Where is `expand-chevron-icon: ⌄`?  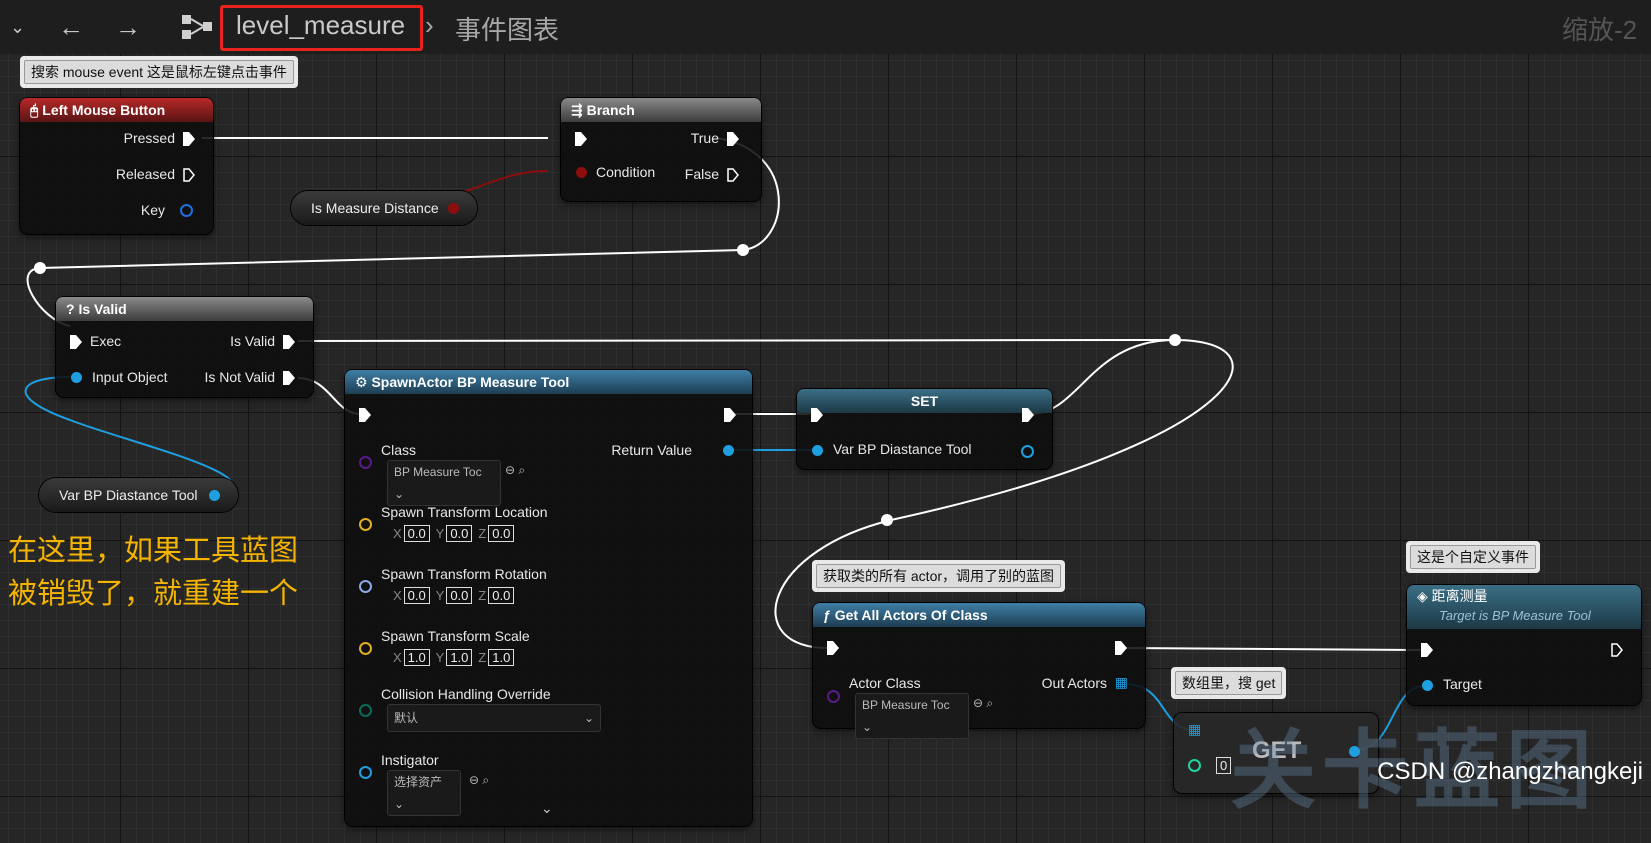
expand-chevron-icon: ⌄ is located at coordinates (547, 808).